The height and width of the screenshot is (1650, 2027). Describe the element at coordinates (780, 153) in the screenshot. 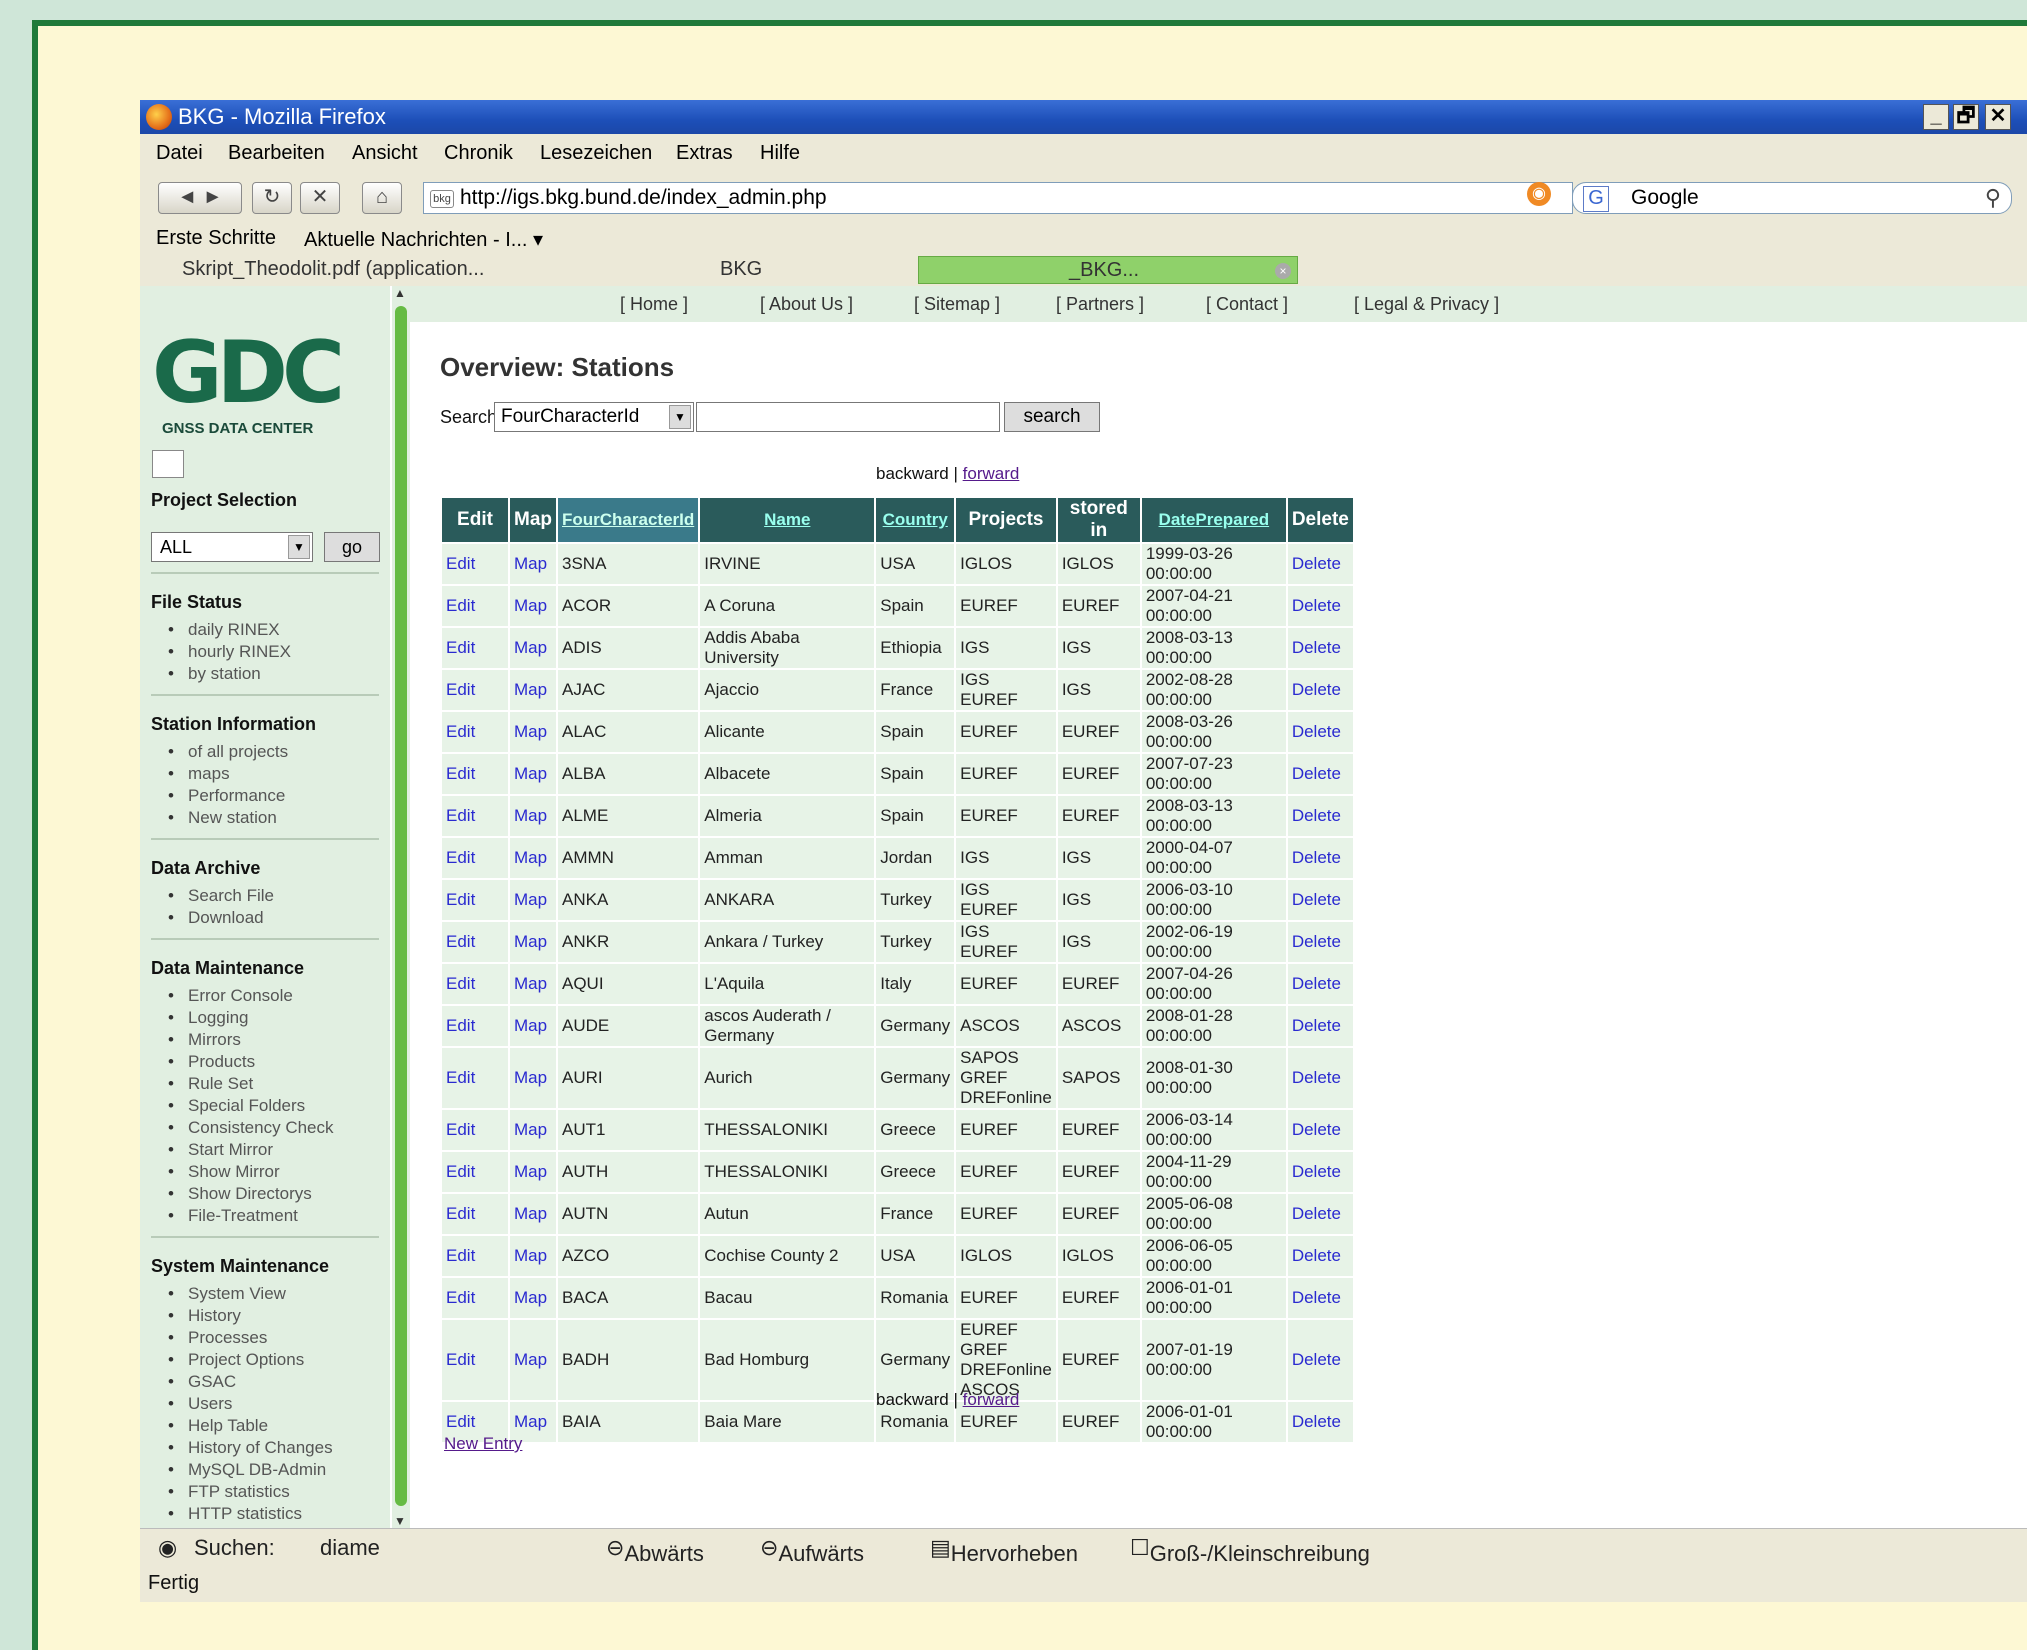

I see `menu-hilfe: Hilfe` at that location.